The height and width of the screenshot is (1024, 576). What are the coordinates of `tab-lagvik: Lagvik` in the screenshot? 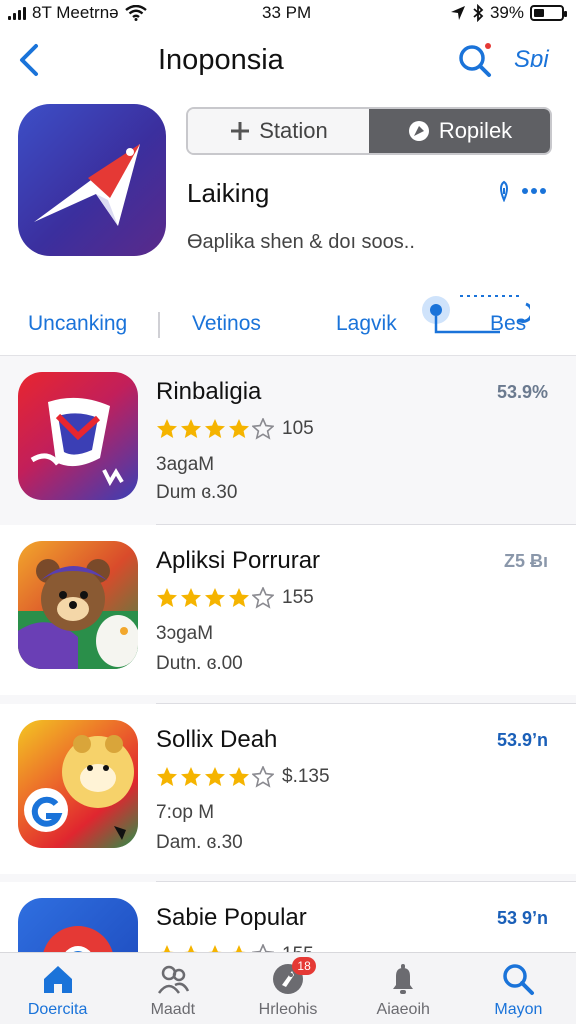 It's located at (366, 324).